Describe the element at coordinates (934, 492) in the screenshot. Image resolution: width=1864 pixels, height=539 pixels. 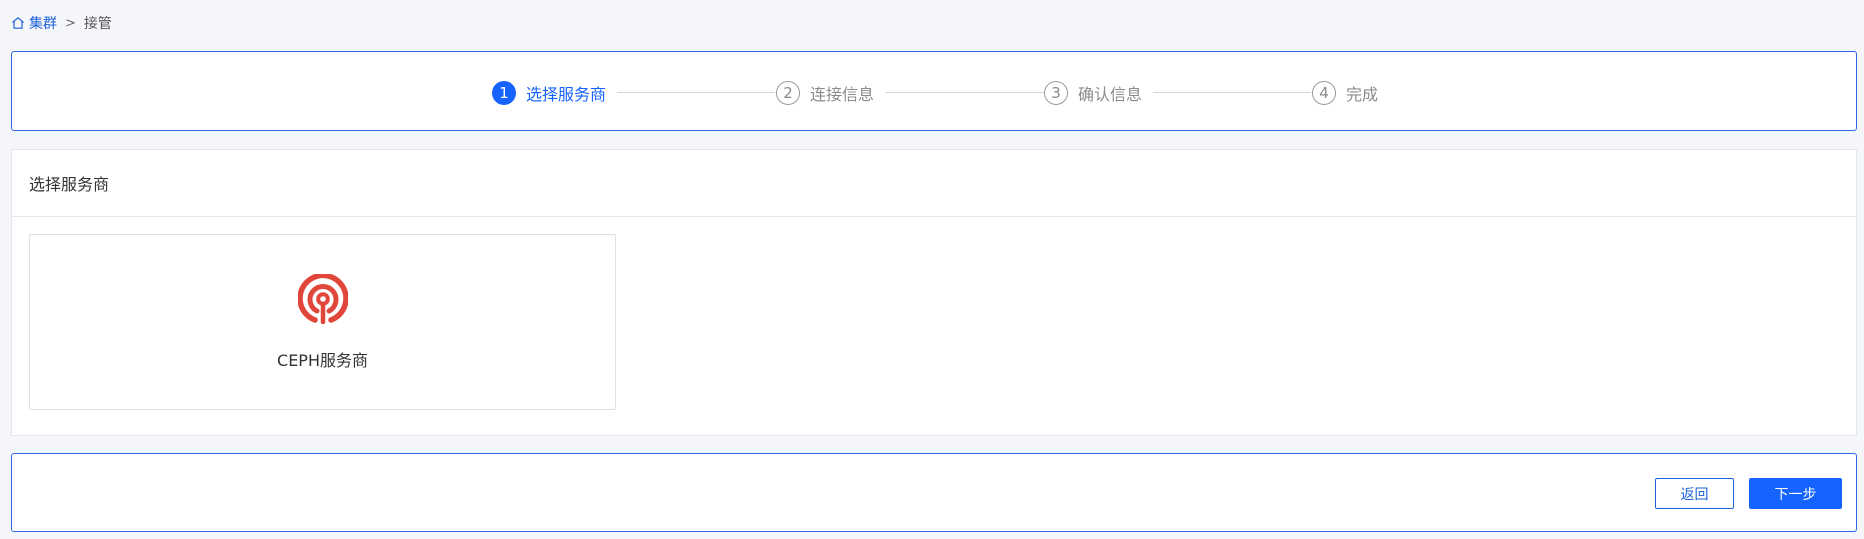
I see `footer-actions: 返回 下一步` at that location.